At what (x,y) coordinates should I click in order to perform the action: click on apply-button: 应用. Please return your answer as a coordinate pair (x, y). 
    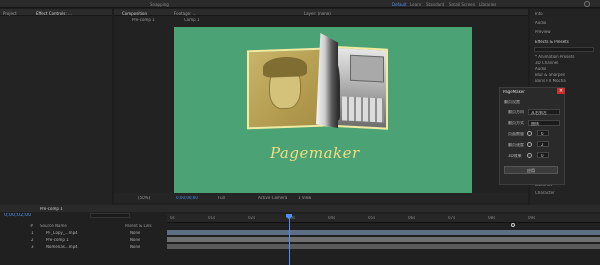
    Looking at the image, I should click on (531, 170).